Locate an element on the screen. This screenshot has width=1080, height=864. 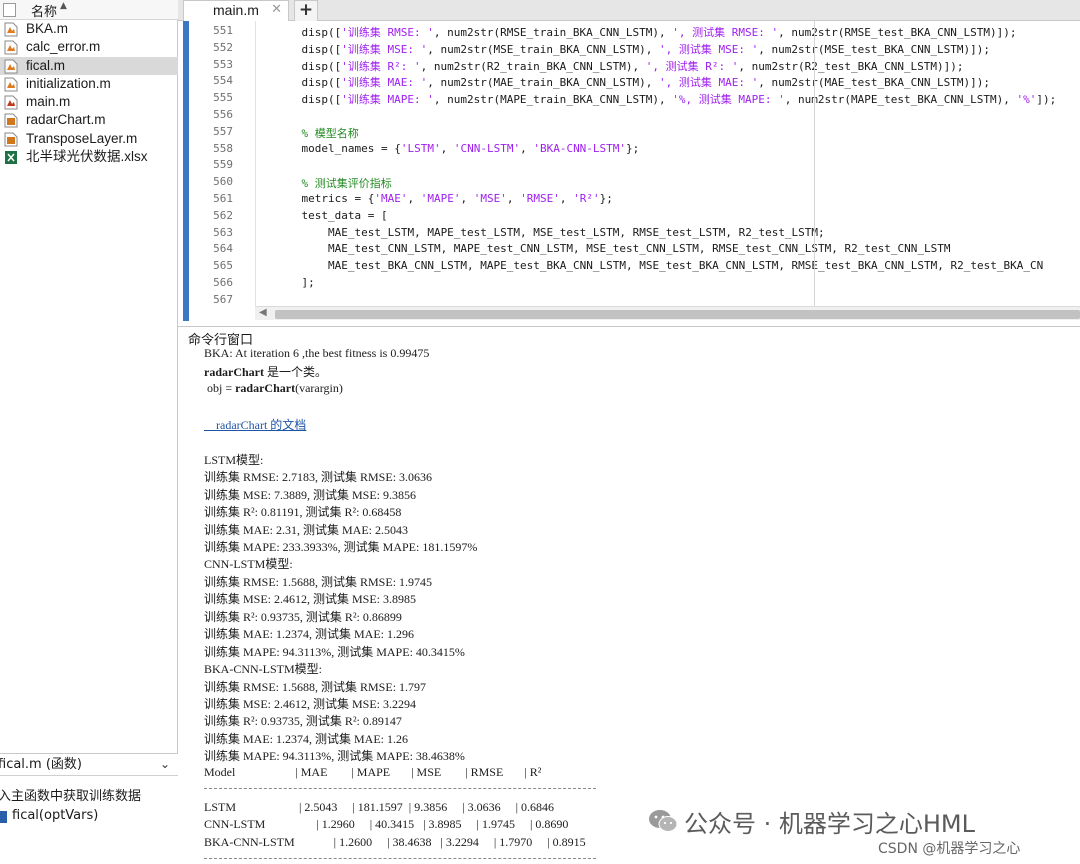
code-text: , num2str(MAPE_test_BKA_CNN_LSTM), is located at coordinates (900, 100).